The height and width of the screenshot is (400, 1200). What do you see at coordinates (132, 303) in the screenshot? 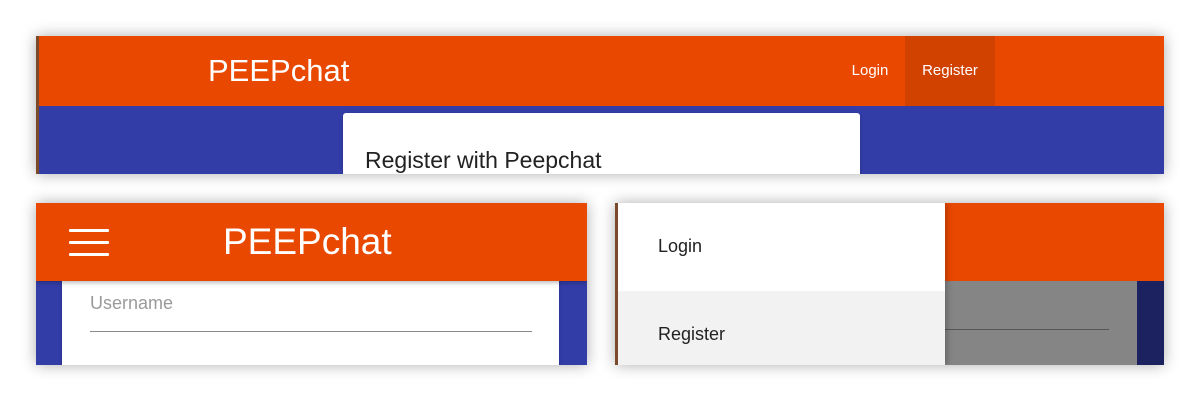
I see `username-label: Username` at bounding box center [132, 303].